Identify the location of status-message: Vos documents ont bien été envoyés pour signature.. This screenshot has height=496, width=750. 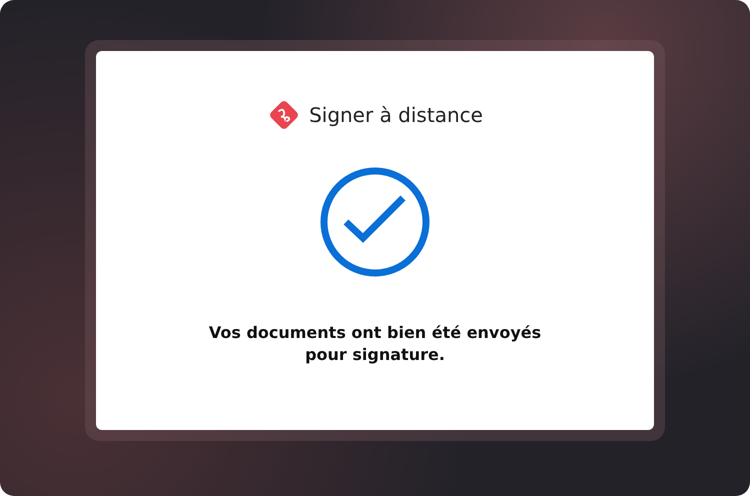
(375, 344).